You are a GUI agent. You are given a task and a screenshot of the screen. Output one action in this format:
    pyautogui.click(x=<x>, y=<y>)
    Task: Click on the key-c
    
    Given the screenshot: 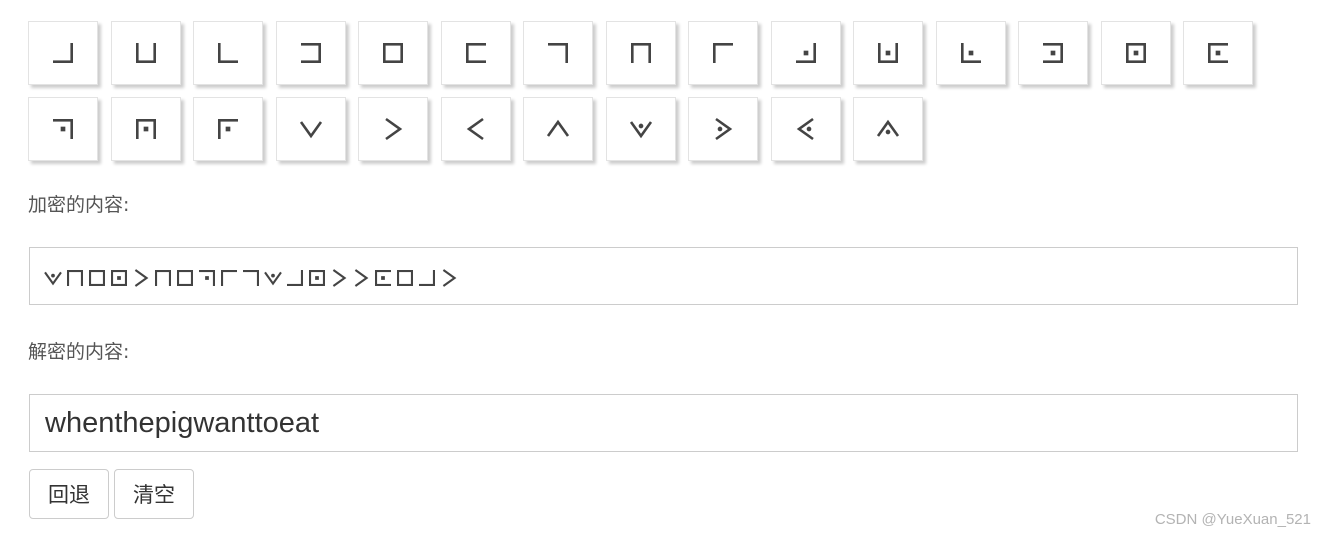 What is the action you would take?
    pyautogui.click(x=228, y=53)
    